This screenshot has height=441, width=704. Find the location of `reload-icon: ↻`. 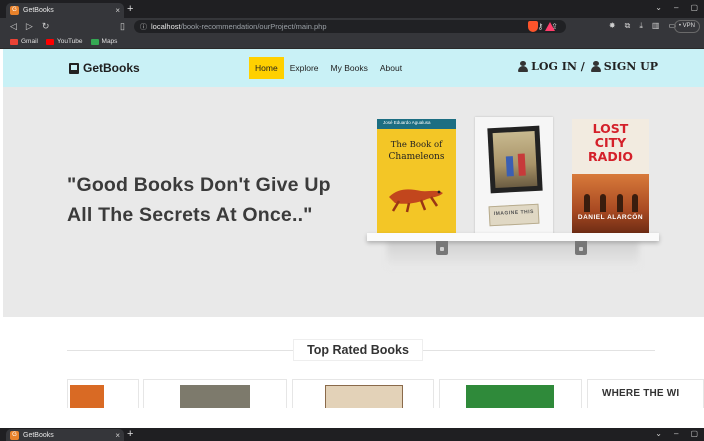

reload-icon: ↻ is located at coordinates (46, 26).